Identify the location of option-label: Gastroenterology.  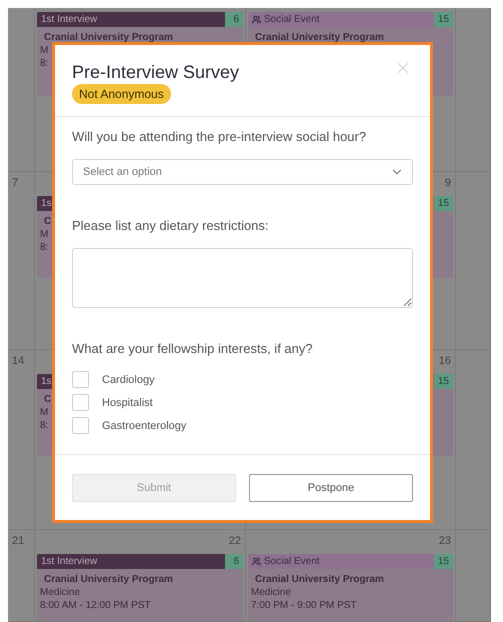
(144, 426).